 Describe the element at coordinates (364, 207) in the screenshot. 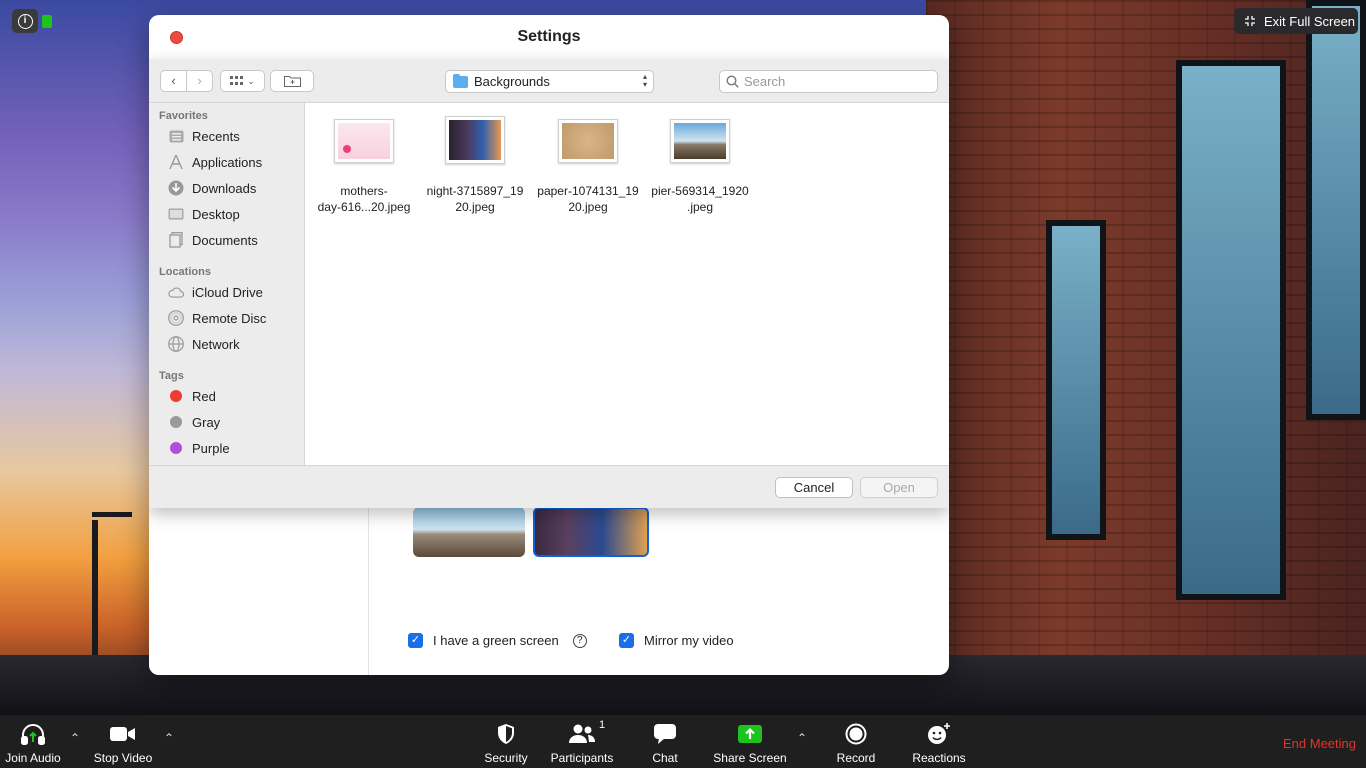

I see `file-name: day-616...20.jpeg` at that location.